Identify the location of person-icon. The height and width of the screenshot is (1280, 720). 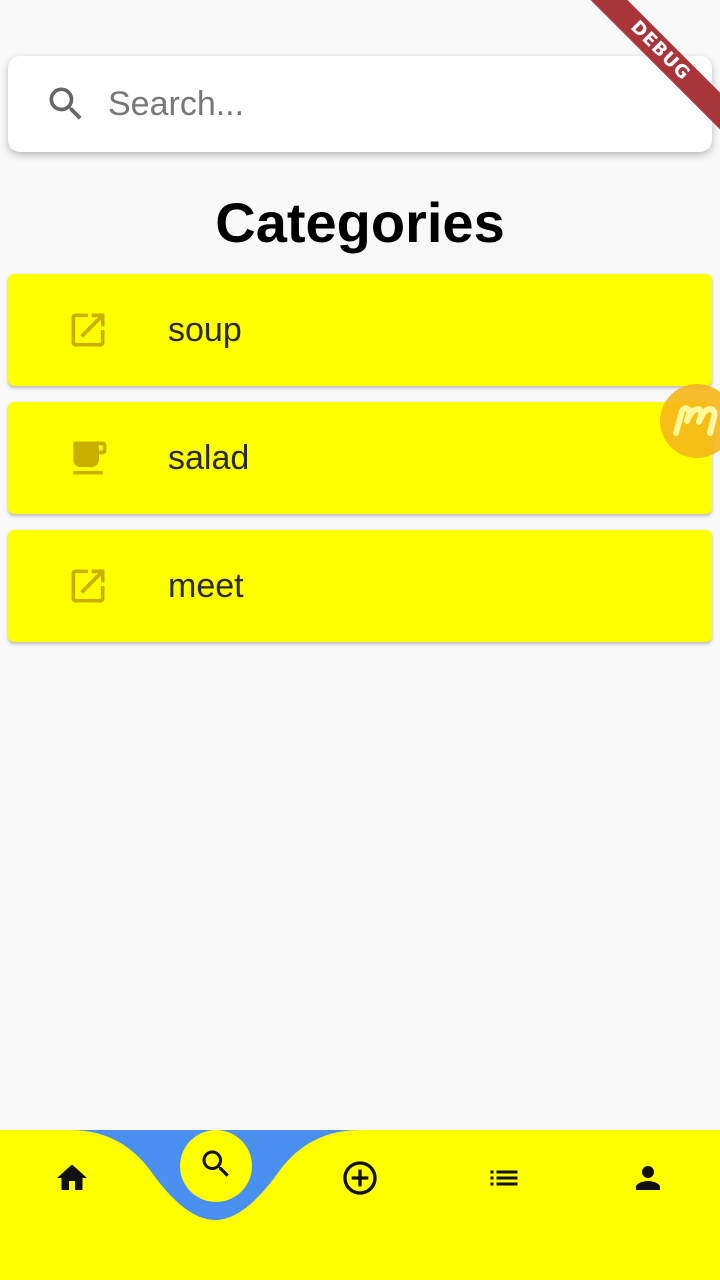
(648, 1180).